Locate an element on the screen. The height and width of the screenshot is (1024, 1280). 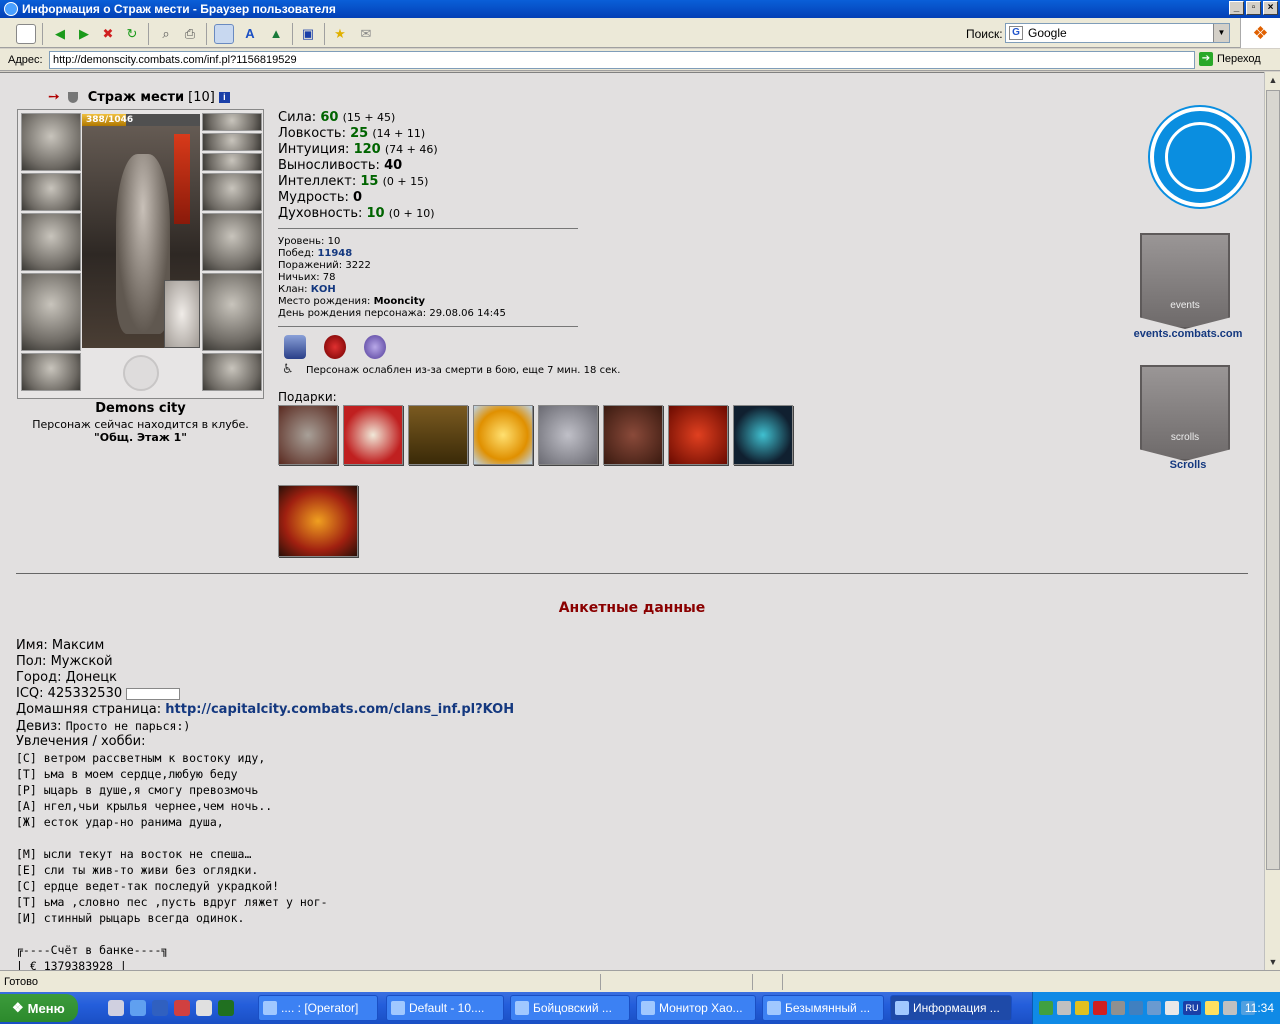
tray-shield-icon is located at coordinates (1082, 1008).